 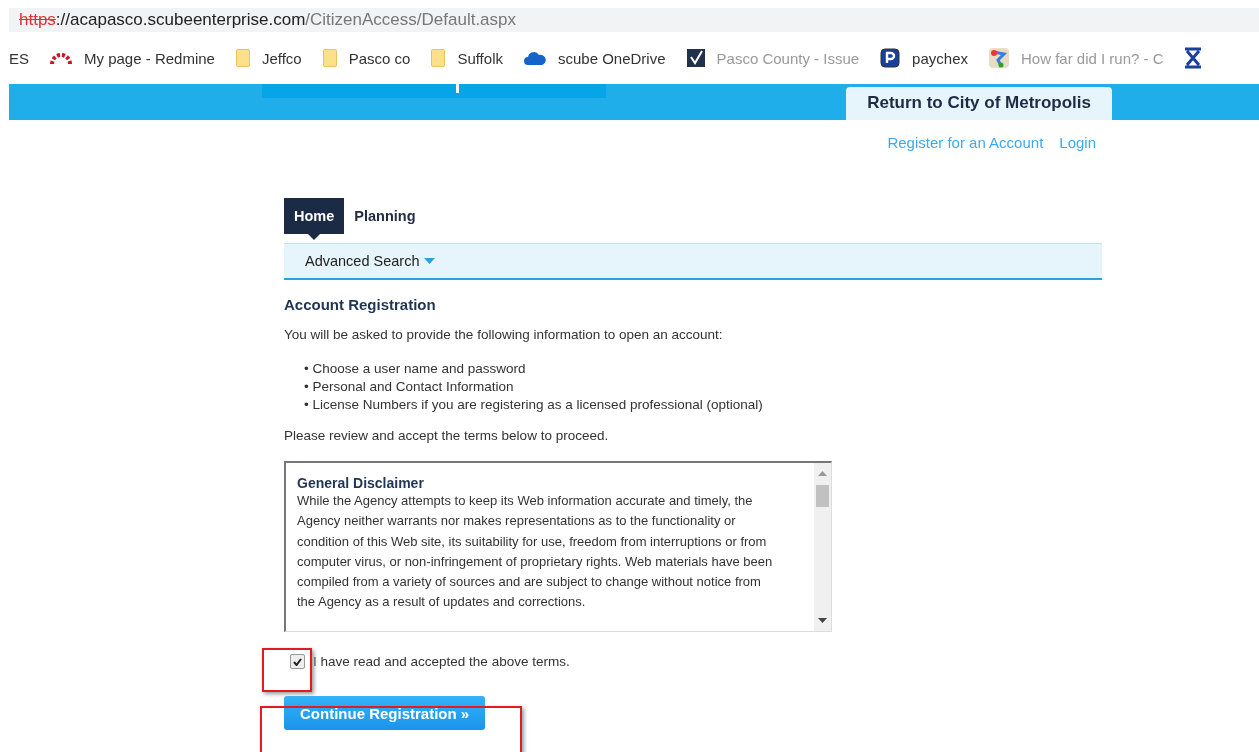 What do you see at coordinates (430, 261) in the screenshot?
I see `dropdown-caret-icon` at bounding box center [430, 261].